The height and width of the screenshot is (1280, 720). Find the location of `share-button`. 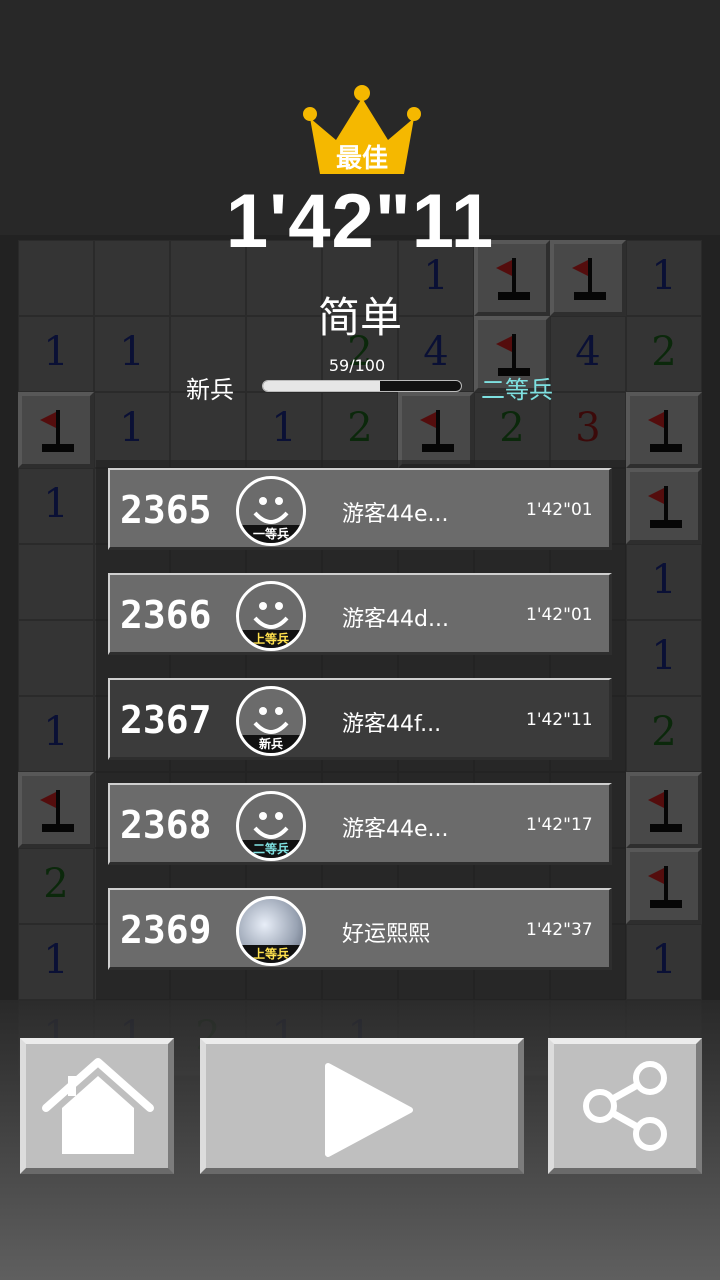

share-button is located at coordinates (625, 1106).